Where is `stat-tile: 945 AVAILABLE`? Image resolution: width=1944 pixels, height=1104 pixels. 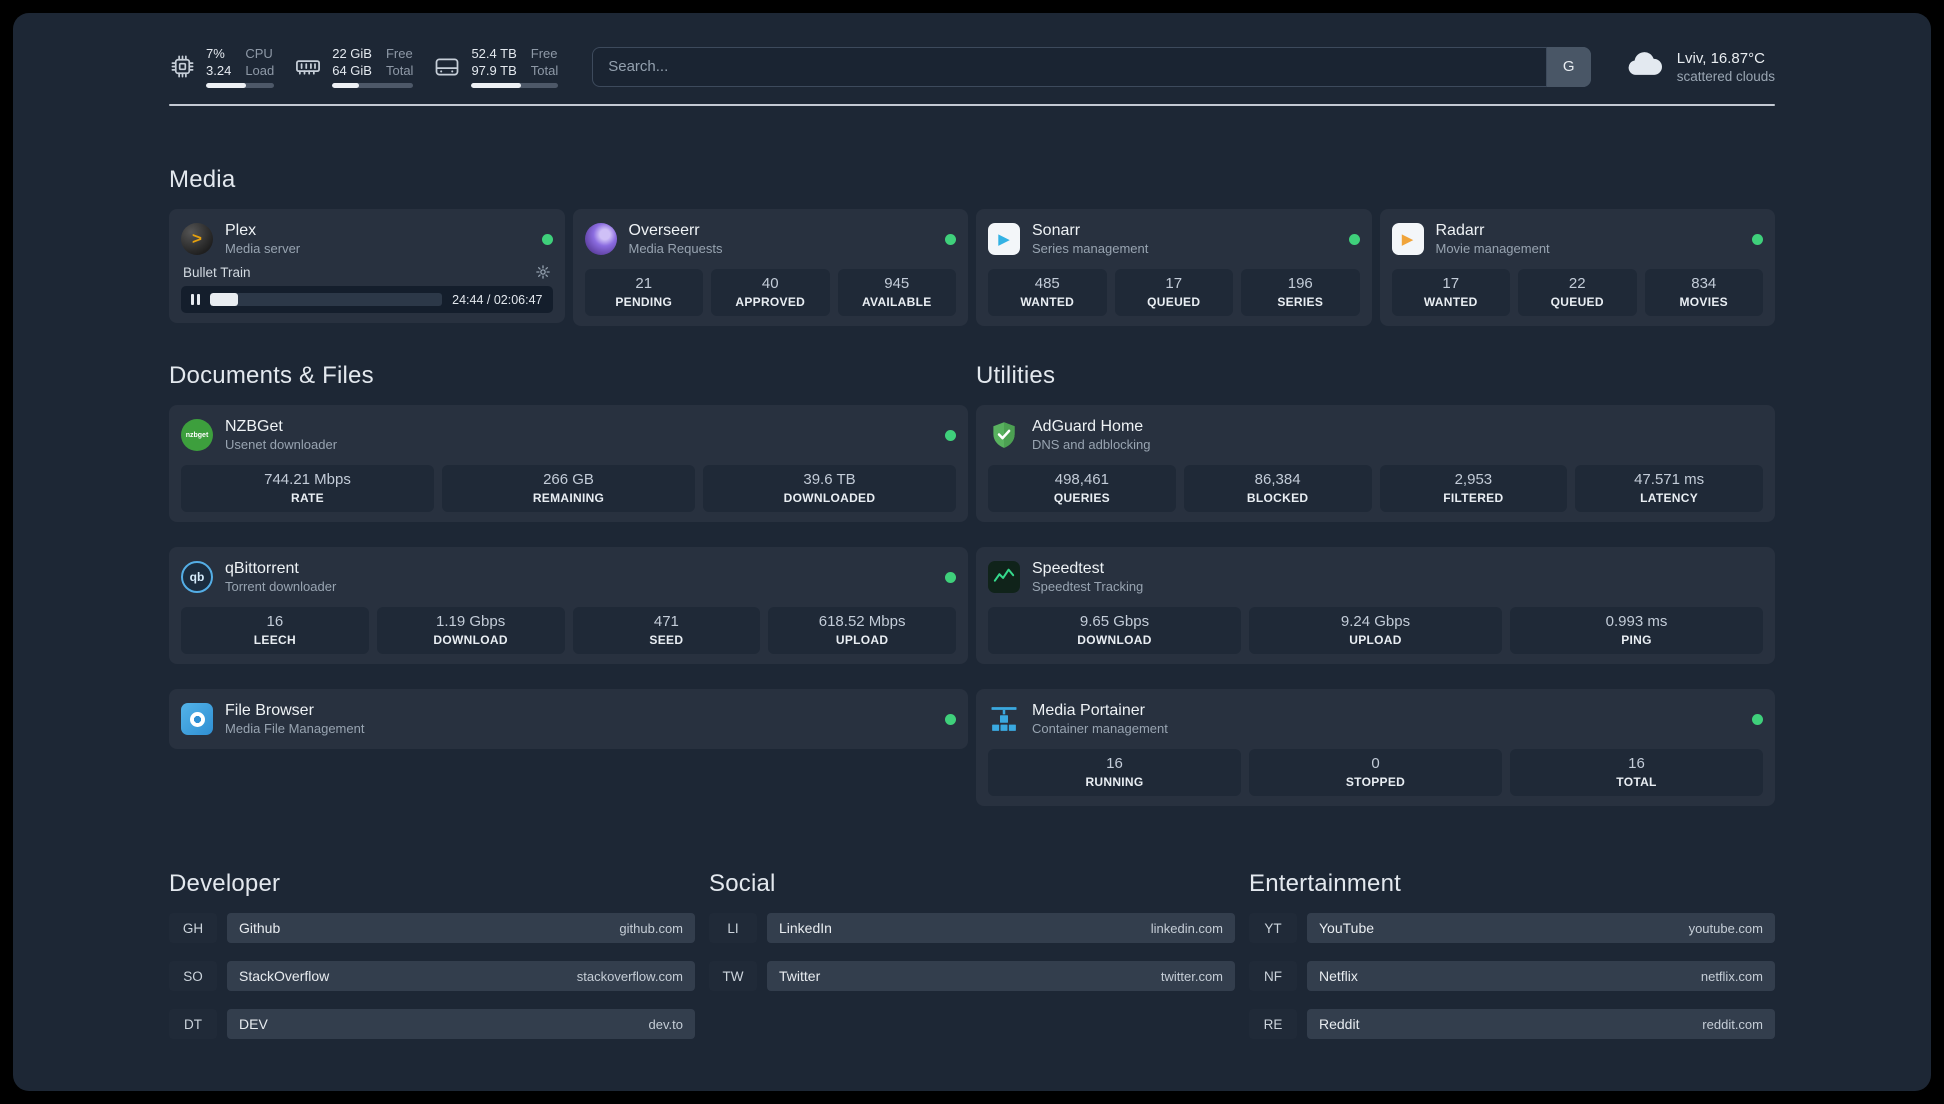 stat-tile: 945 AVAILABLE is located at coordinates (896, 292).